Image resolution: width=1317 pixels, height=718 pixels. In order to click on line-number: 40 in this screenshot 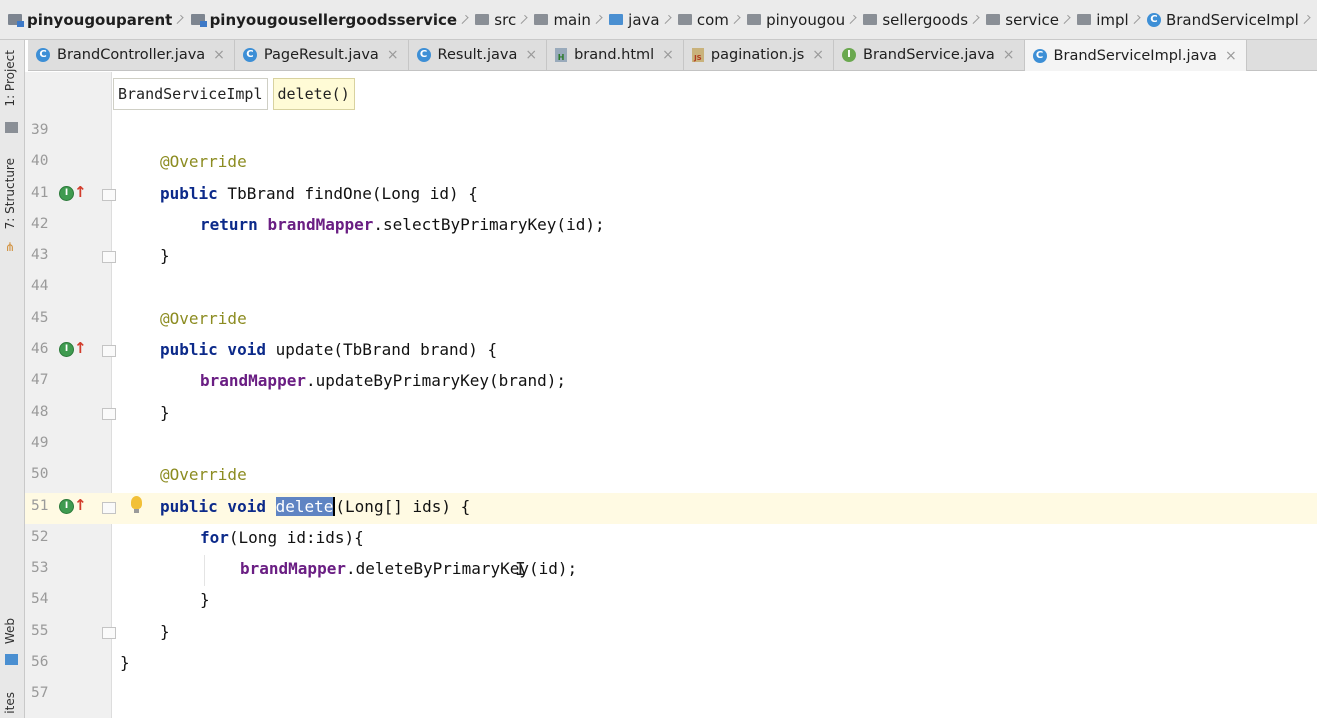, I will do `click(40, 161)`.